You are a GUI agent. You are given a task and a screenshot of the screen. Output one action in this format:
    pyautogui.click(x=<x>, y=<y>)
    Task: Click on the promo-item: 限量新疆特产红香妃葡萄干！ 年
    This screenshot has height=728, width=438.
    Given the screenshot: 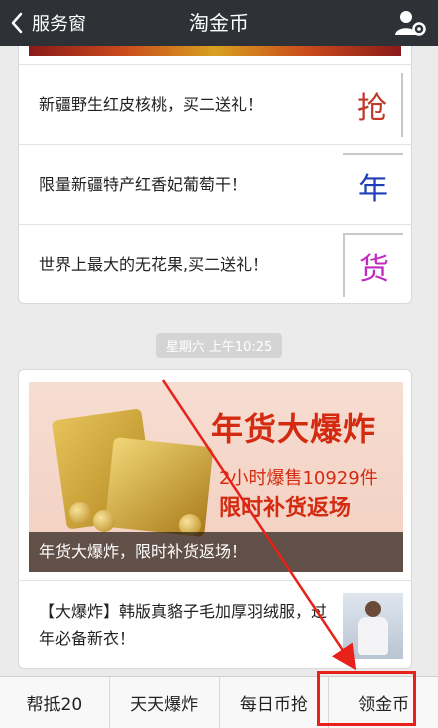 What is the action you would take?
    pyautogui.click(x=215, y=184)
    